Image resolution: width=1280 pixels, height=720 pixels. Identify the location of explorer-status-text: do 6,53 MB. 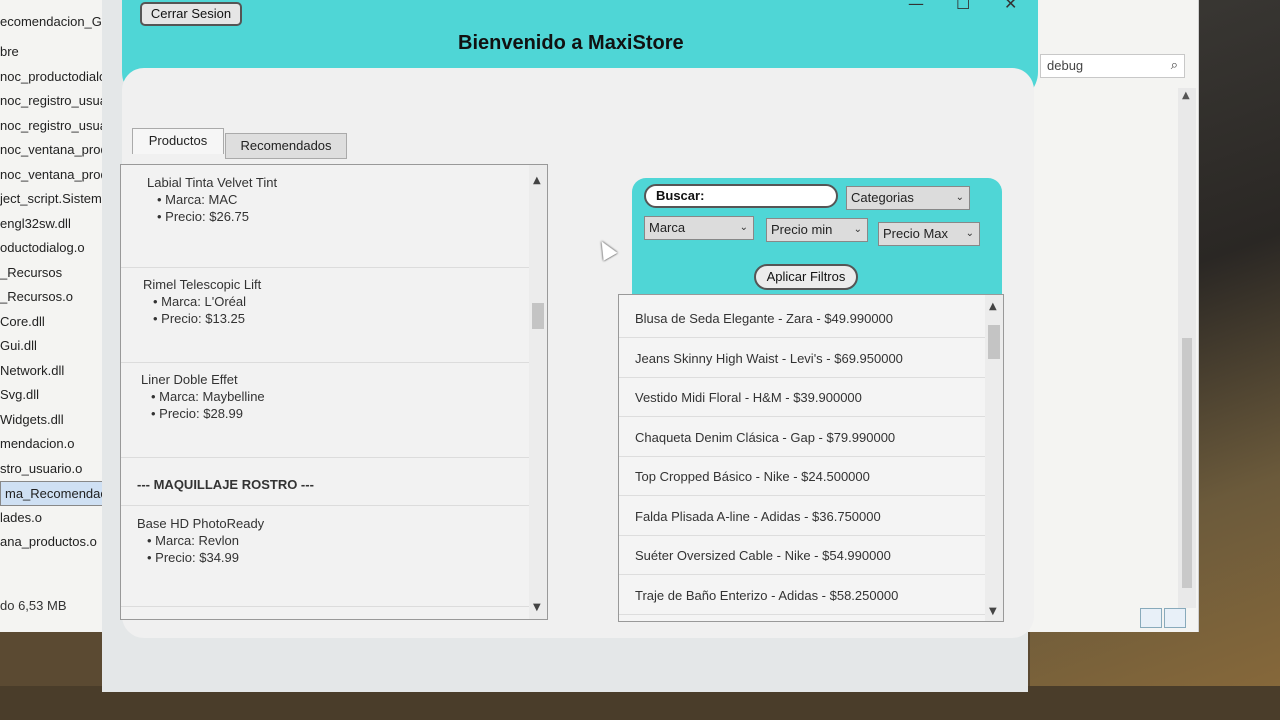
(33, 605).